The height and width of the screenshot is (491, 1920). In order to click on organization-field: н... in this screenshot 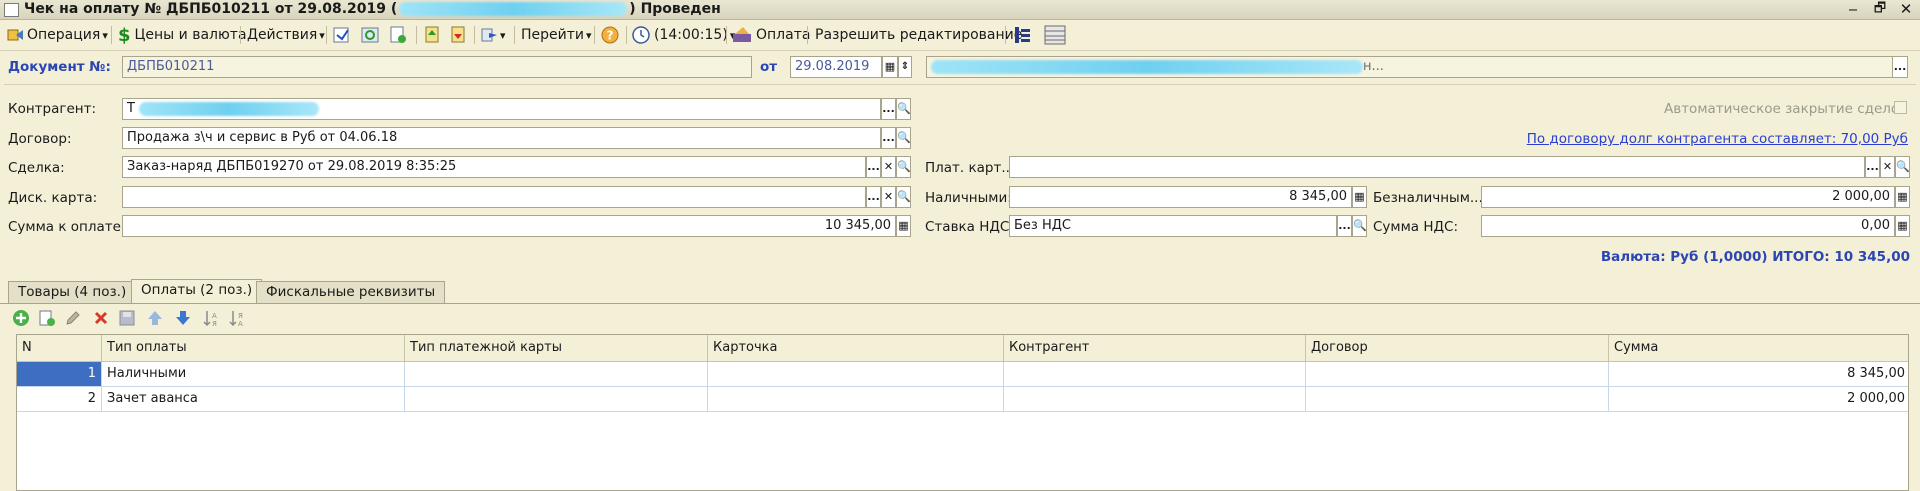, I will do `click(1417, 67)`.